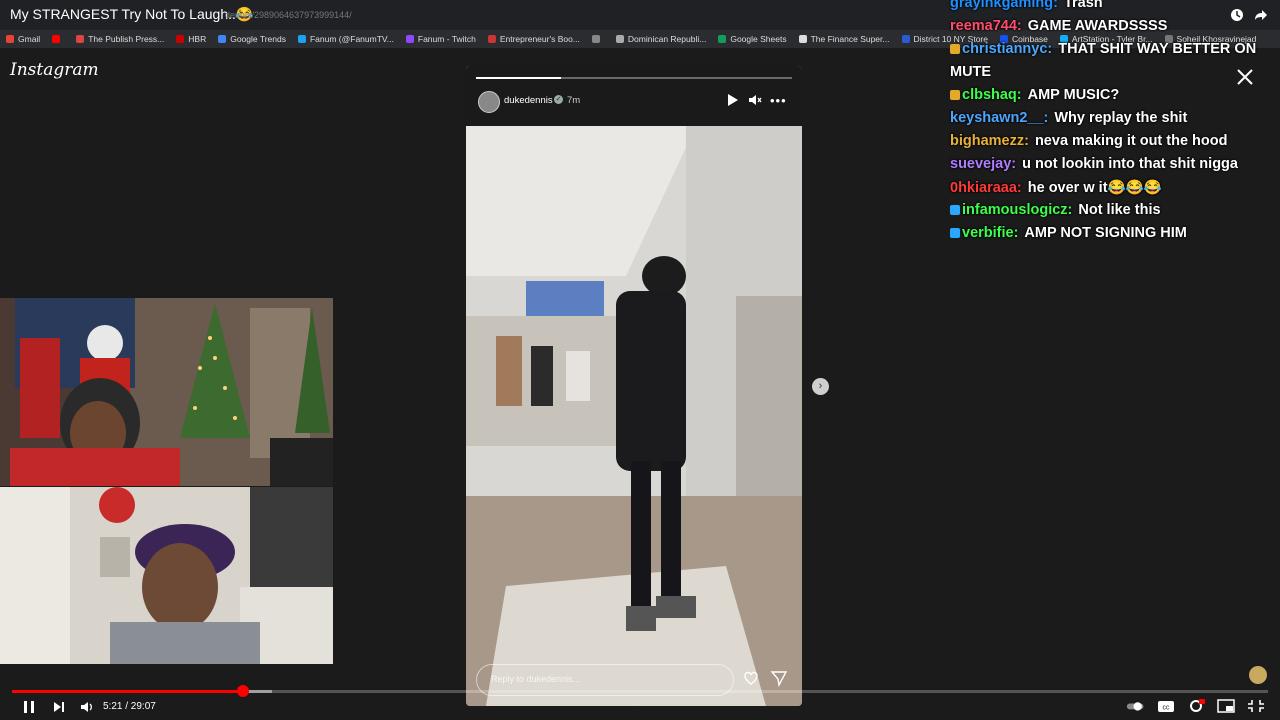  I want to click on bookmark-item: Fanum - Twitch, so click(441, 39).